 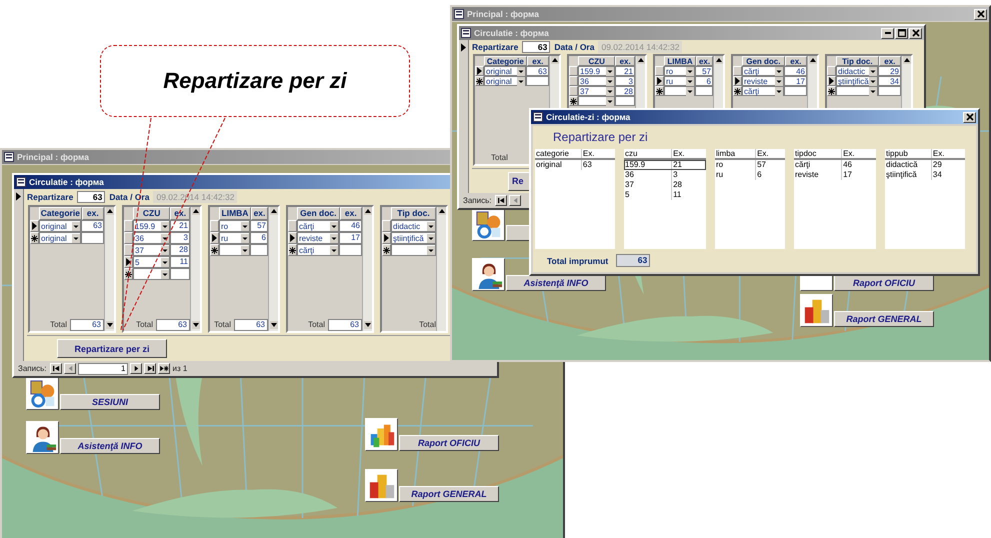 What do you see at coordinates (908, 153) in the screenshot?
I see `column-header: tippub` at bounding box center [908, 153].